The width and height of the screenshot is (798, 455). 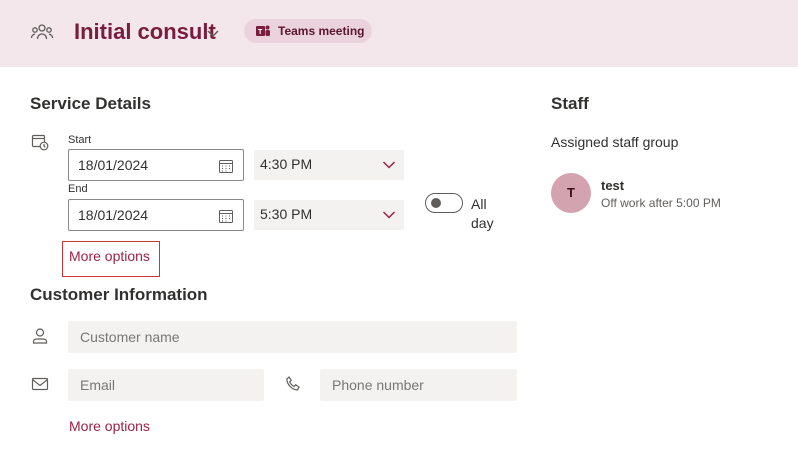 I want to click on calendar-clock-icon, so click(x=40, y=142).